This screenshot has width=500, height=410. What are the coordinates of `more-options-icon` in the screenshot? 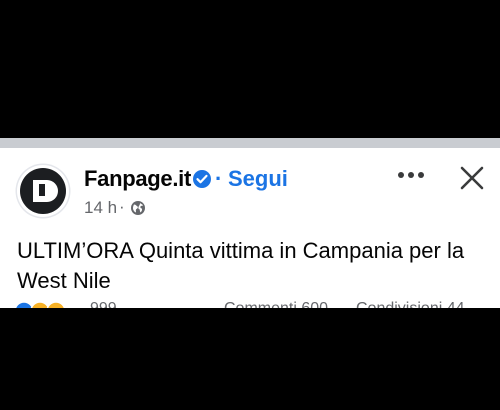 It's located at (411, 175).